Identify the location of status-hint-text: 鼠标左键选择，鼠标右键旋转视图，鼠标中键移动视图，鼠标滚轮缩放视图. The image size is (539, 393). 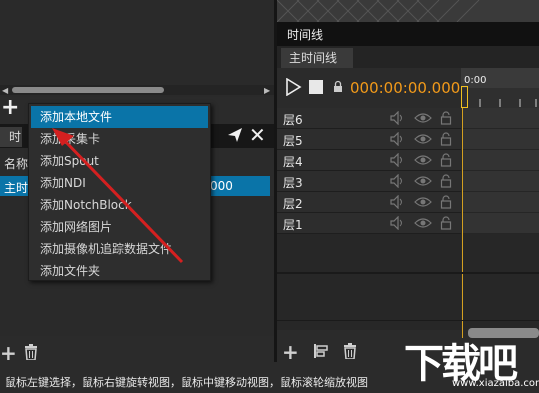
(186, 382).